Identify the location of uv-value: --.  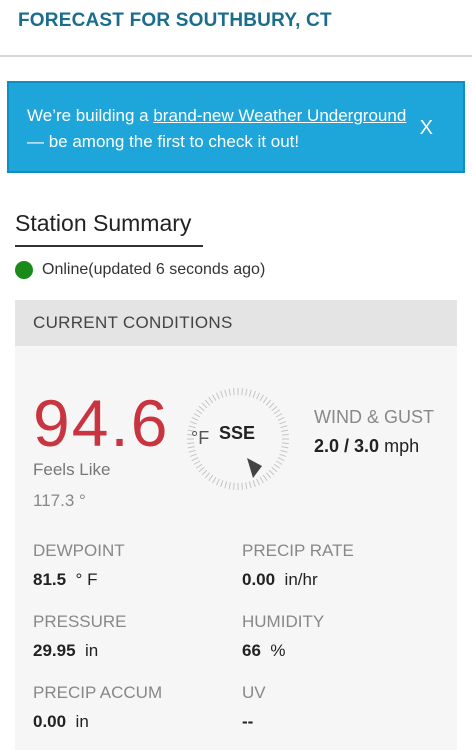
(247, 722).